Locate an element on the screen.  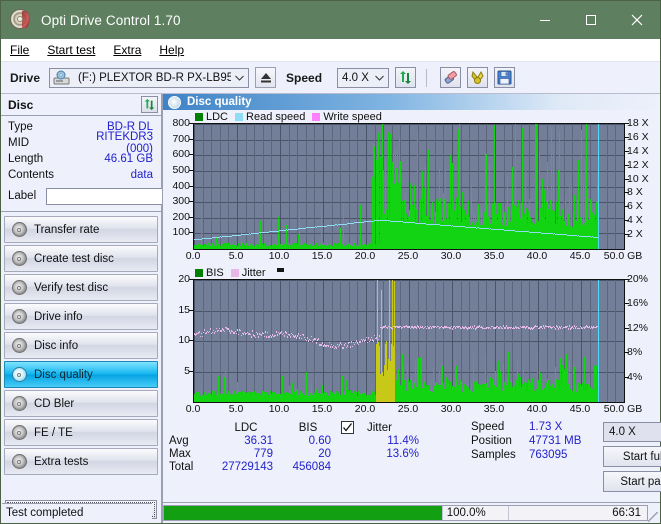
disc-length-value: 46.61 GB is located at coordinates (128, 159).